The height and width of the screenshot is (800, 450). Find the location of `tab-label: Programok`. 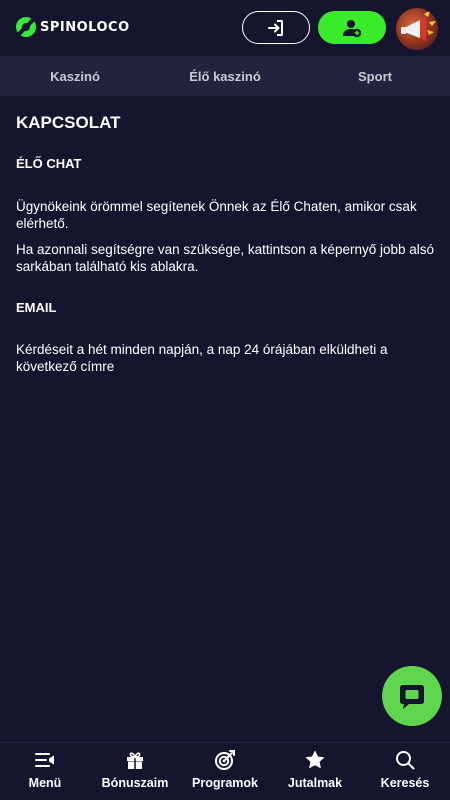

tab-label: Programok is located at coordinates (225, 783).